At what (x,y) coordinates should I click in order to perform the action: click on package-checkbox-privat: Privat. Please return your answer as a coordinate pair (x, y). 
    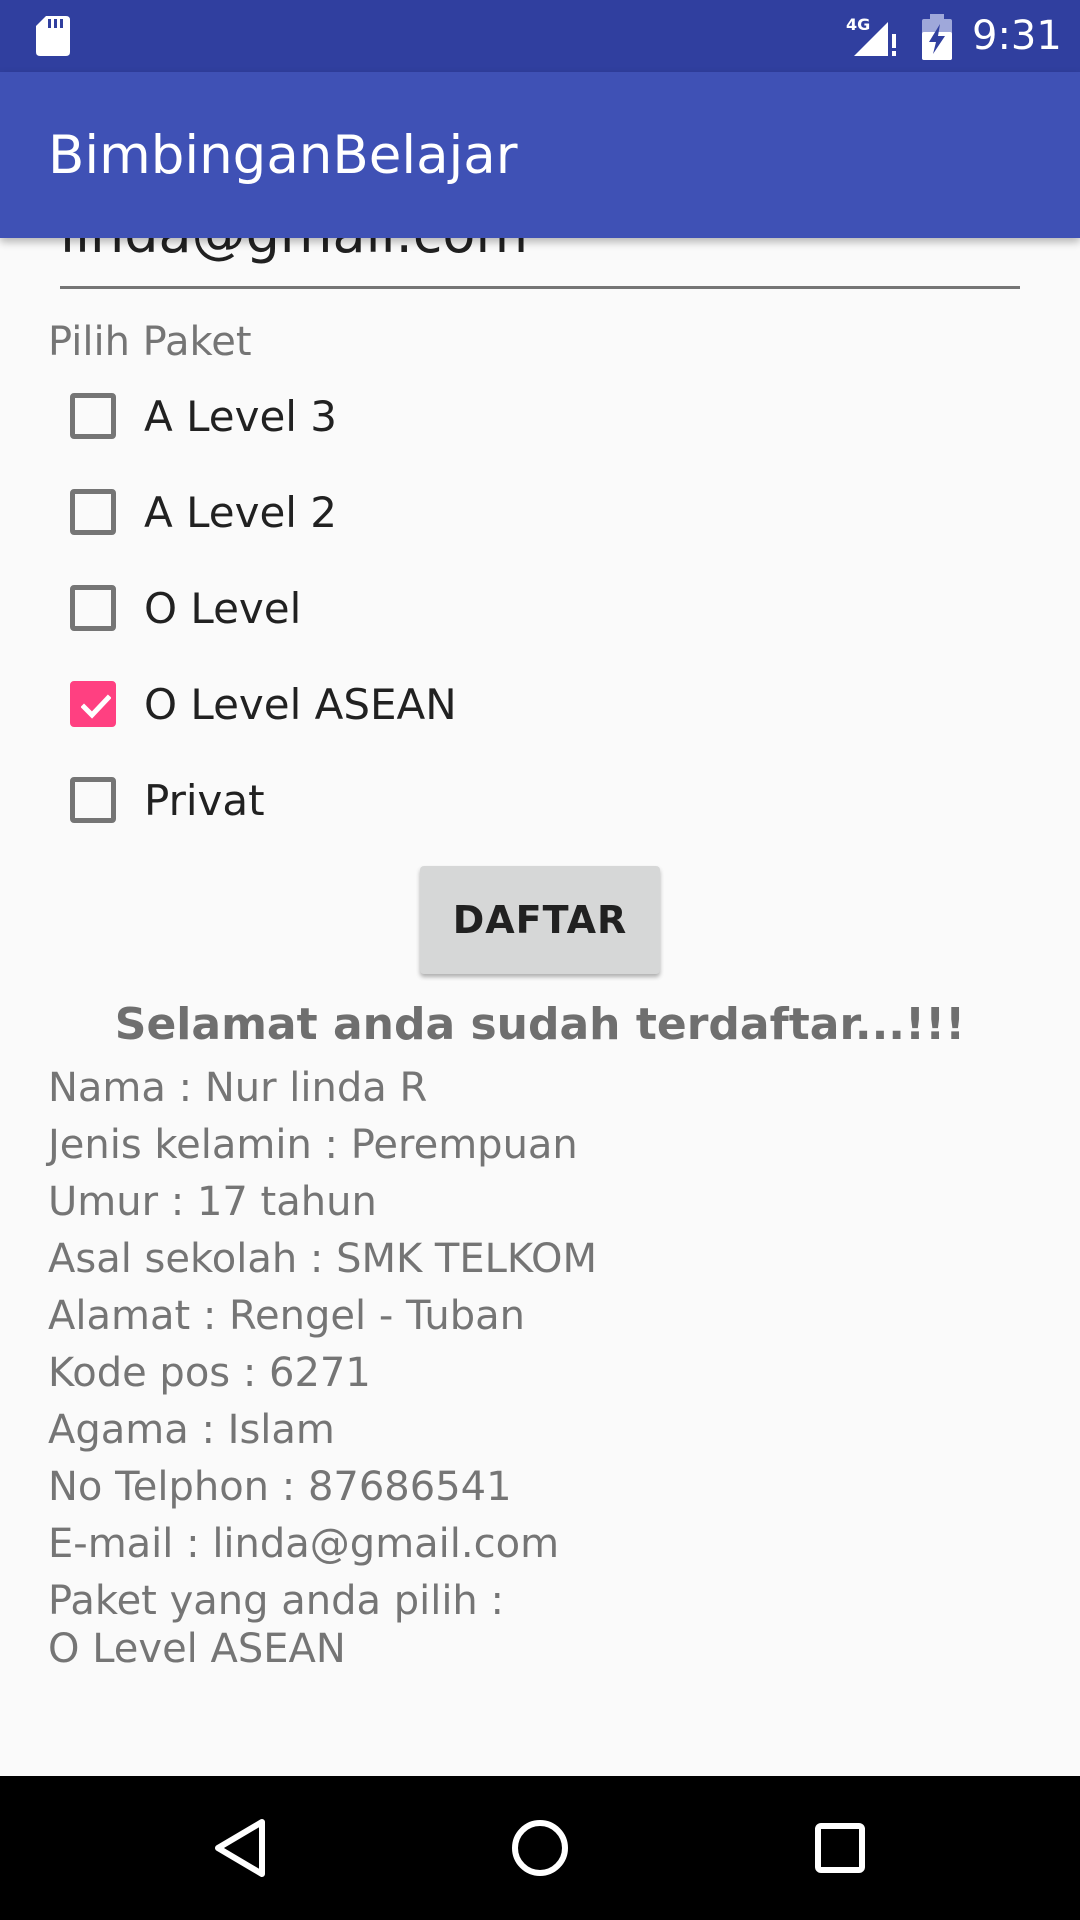
    Looking at the image, I should click on (416, 801).